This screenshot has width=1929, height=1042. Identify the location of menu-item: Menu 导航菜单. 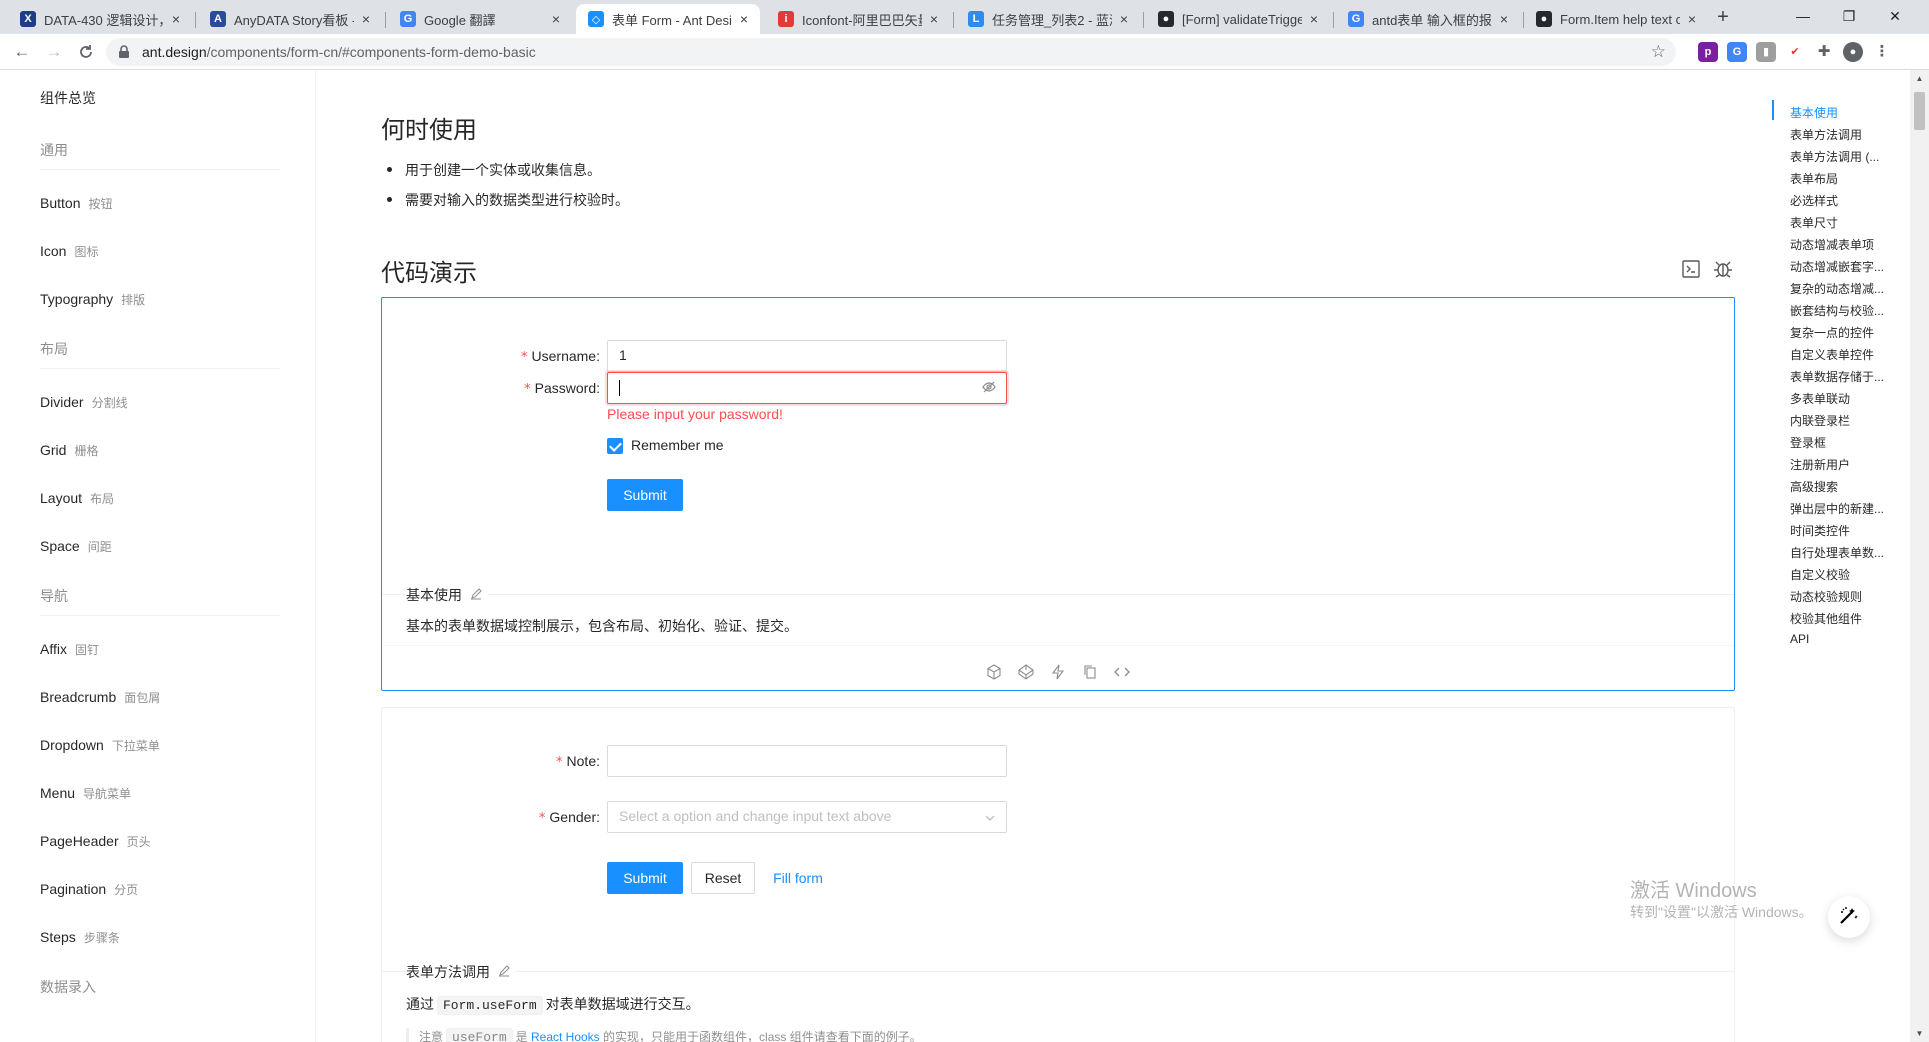
(85, 793).